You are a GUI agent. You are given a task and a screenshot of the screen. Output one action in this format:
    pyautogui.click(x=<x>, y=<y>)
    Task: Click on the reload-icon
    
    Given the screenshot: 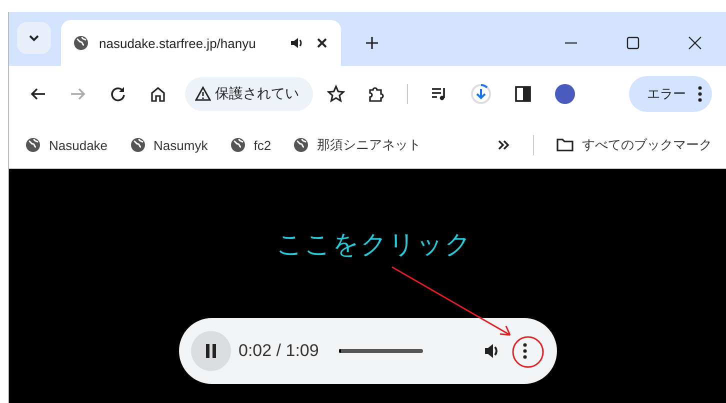 What is the action you would take?
    pyautogui.click(x=118, y=94)
    